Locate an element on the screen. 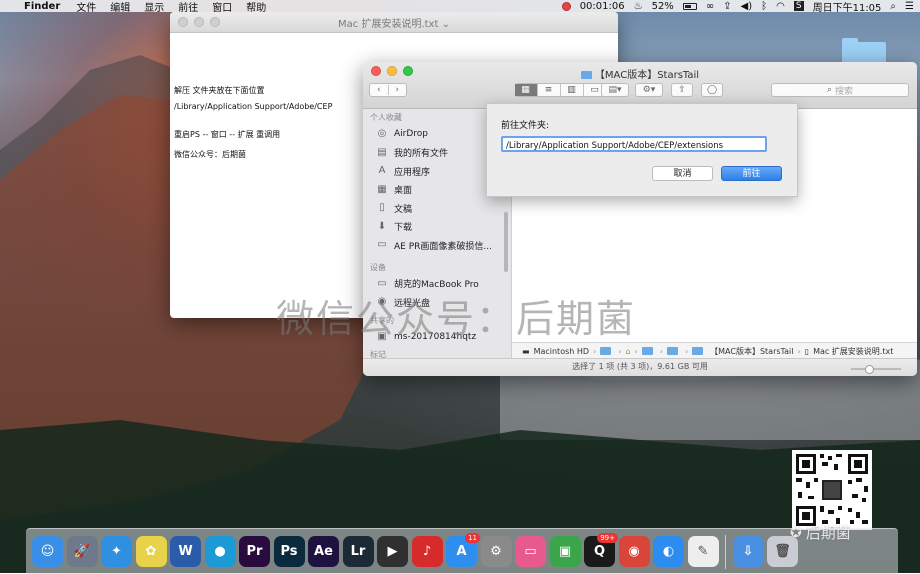 This screenshot has width=920, height=574. title-chevron-icon: ⌄ is located at coordinates (446, 24).